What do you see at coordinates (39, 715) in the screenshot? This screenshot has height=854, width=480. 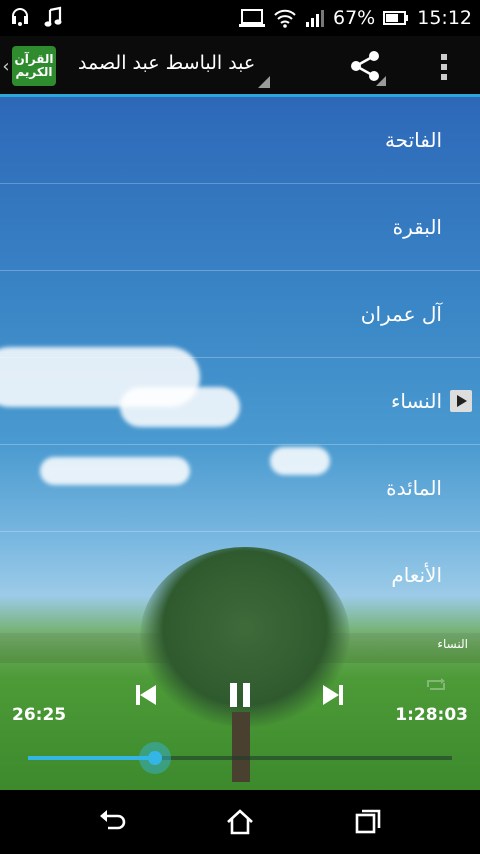 I see `elapsed-time: 26:25` at bounding box center [39, 715].